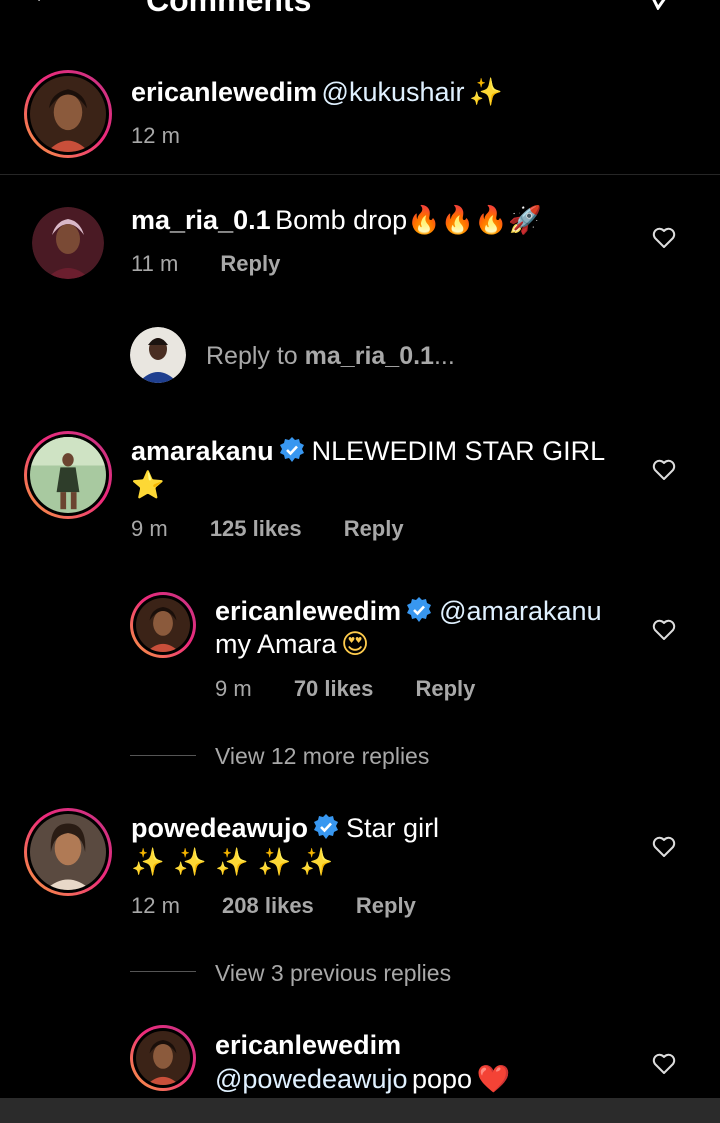 The width and height of the screenshot is (720, 1123). I want to click on comment-username: amarakanu, so click(202, 451).